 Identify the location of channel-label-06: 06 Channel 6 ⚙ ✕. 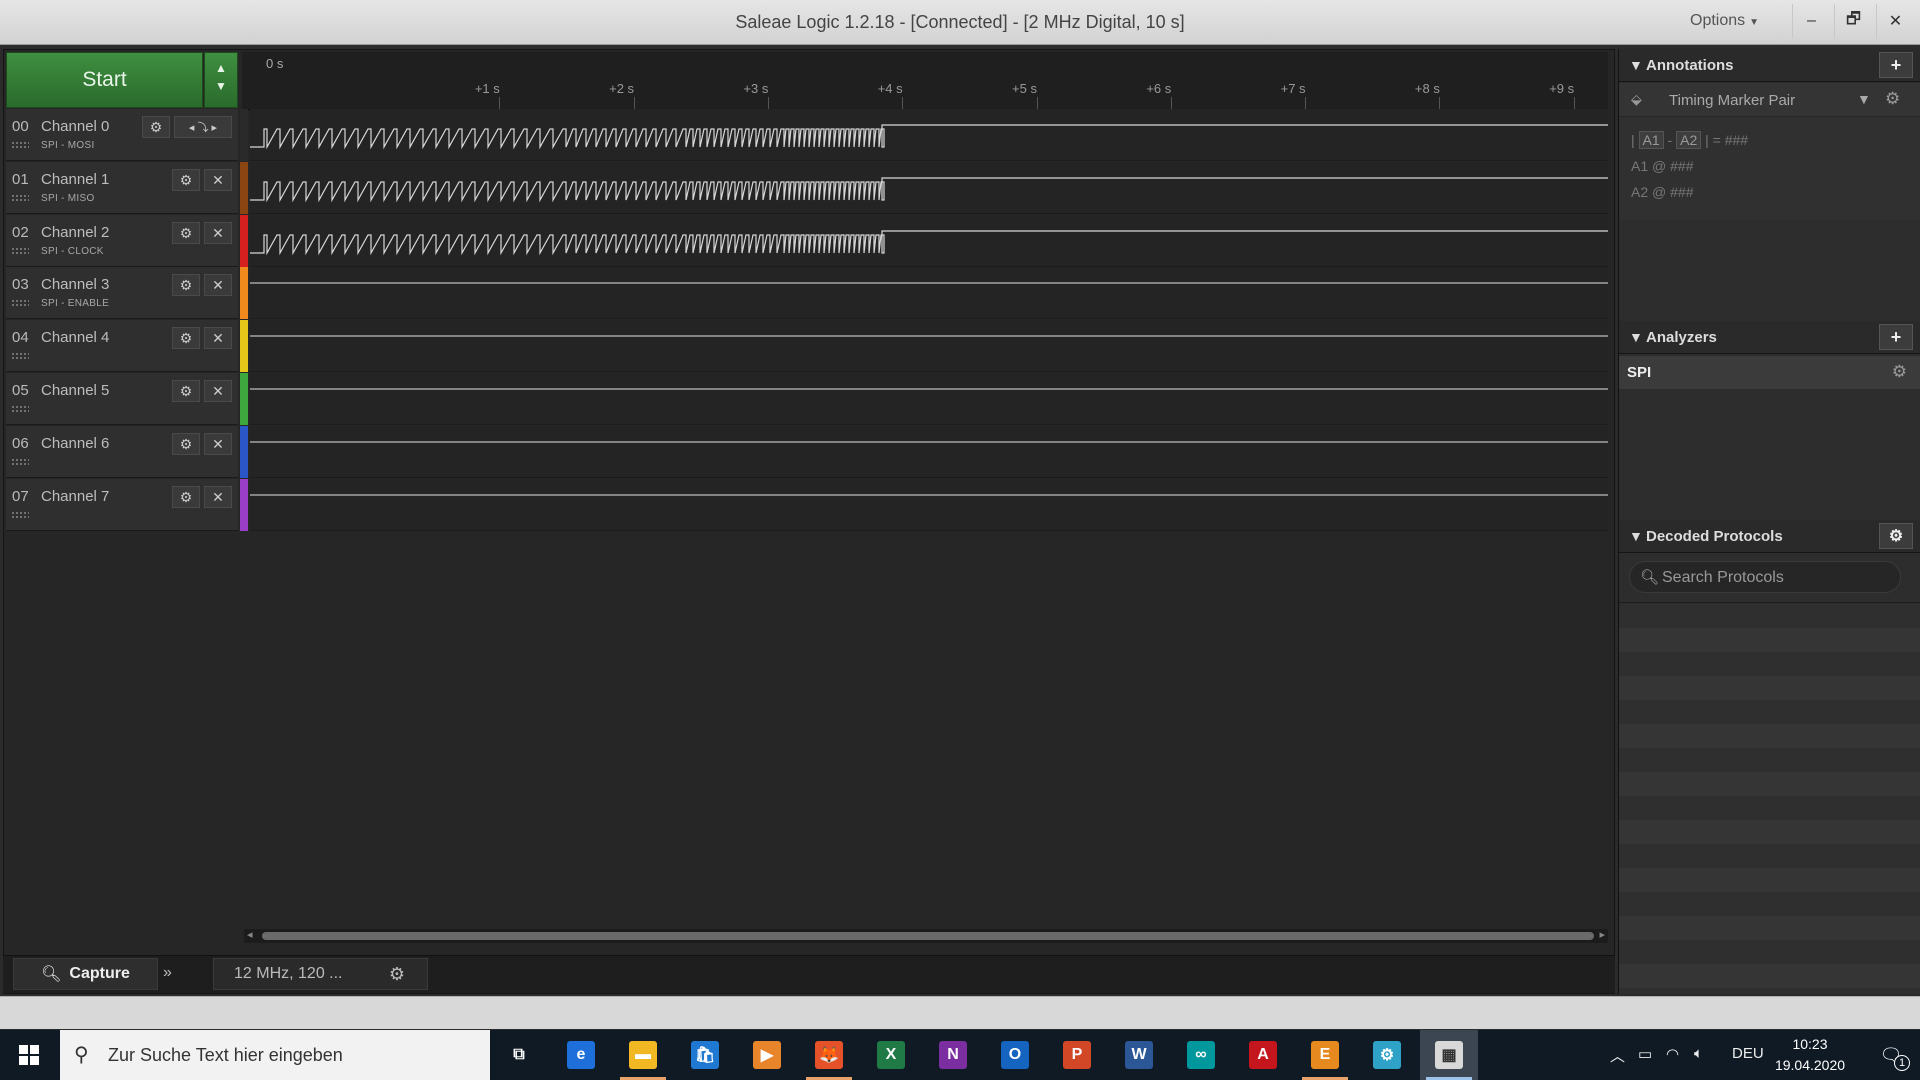
(122, 452).